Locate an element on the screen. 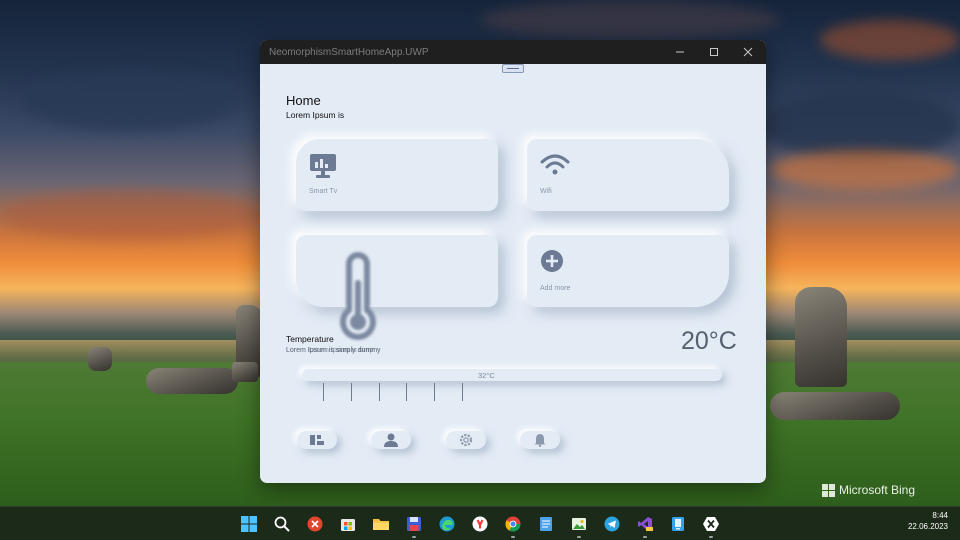 The width and height of the screenshot is (960, 540). temperature-slider is located at coordinates (512, 375).